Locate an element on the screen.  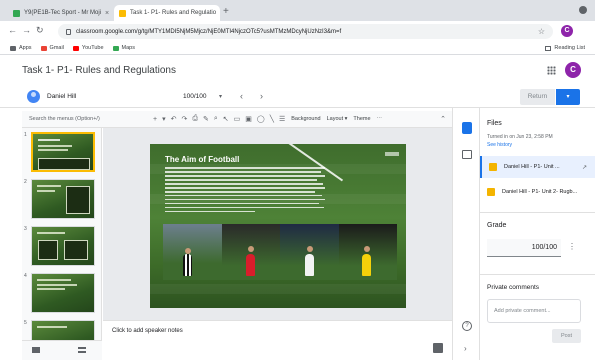
google-apps-icon is located at coordinates (551, 70).